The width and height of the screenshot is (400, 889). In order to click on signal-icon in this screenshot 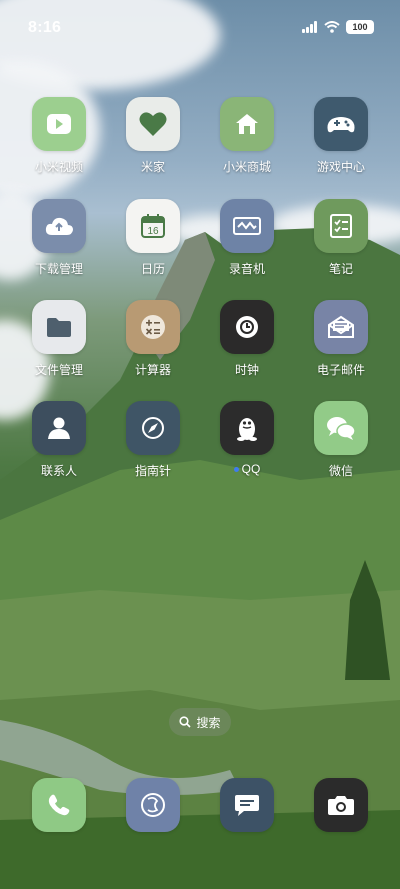, I will do `click(309, 27)`.